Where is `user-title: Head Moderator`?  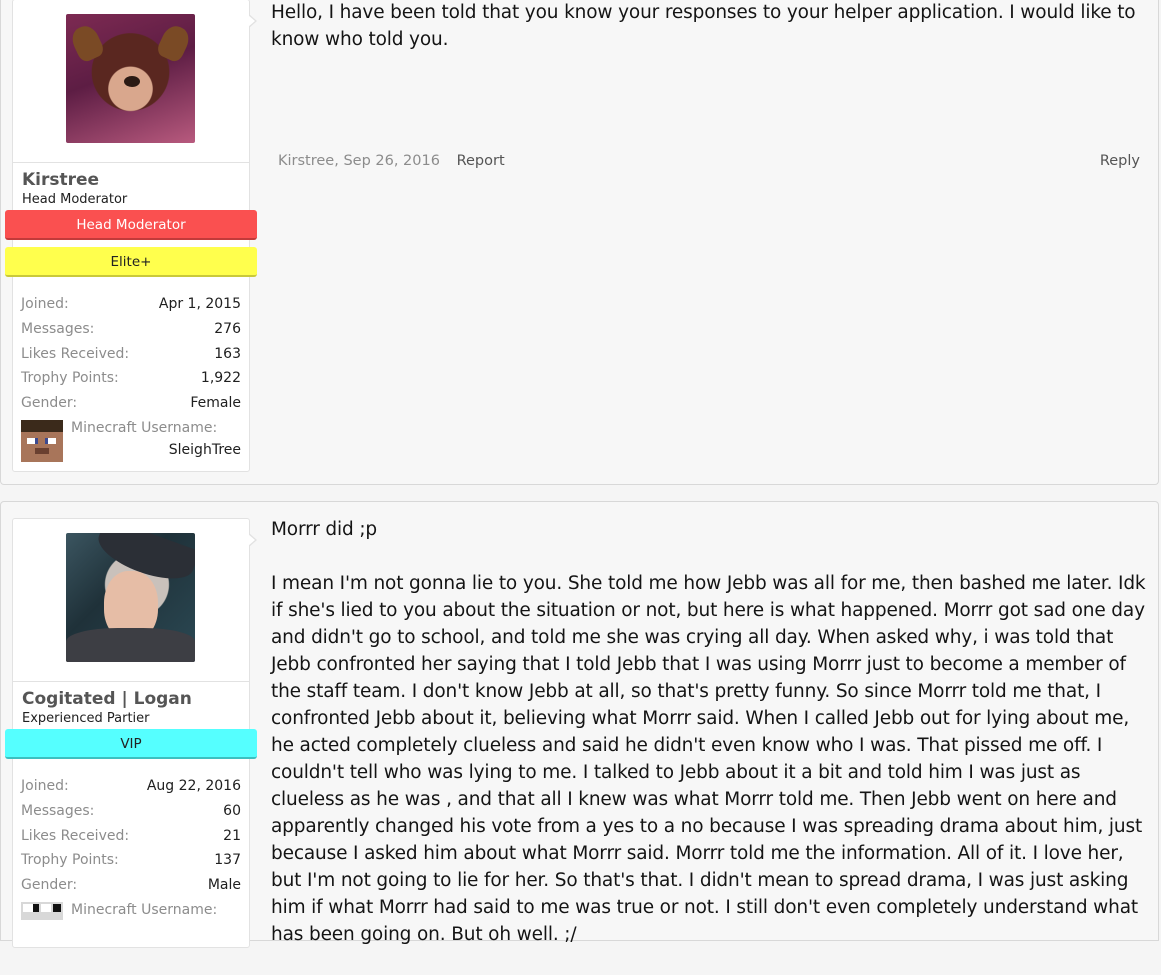 user-title: Head Moderator is located at coordinates (75, 199).